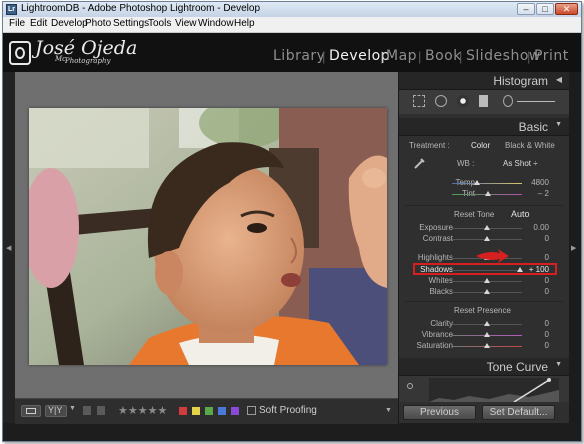  I want to click on tone-curve-area, so click(484, 389).